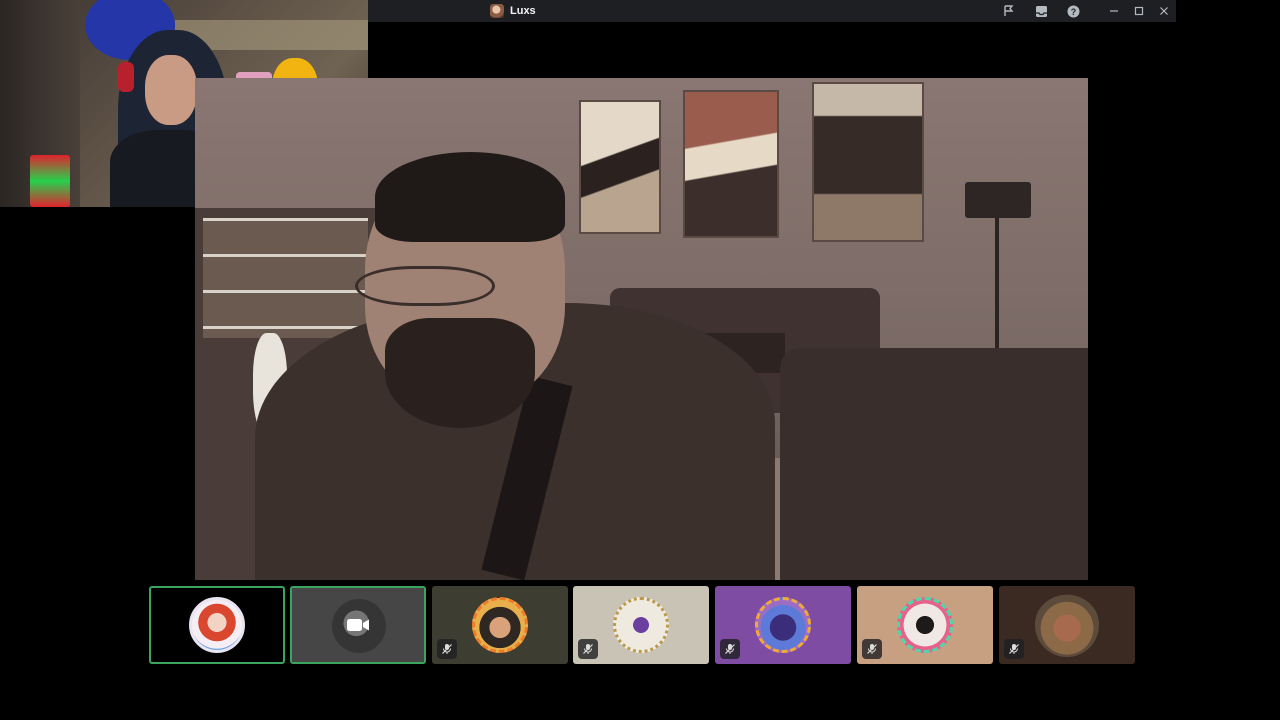  I want to click on glasses, so click(425, 286).